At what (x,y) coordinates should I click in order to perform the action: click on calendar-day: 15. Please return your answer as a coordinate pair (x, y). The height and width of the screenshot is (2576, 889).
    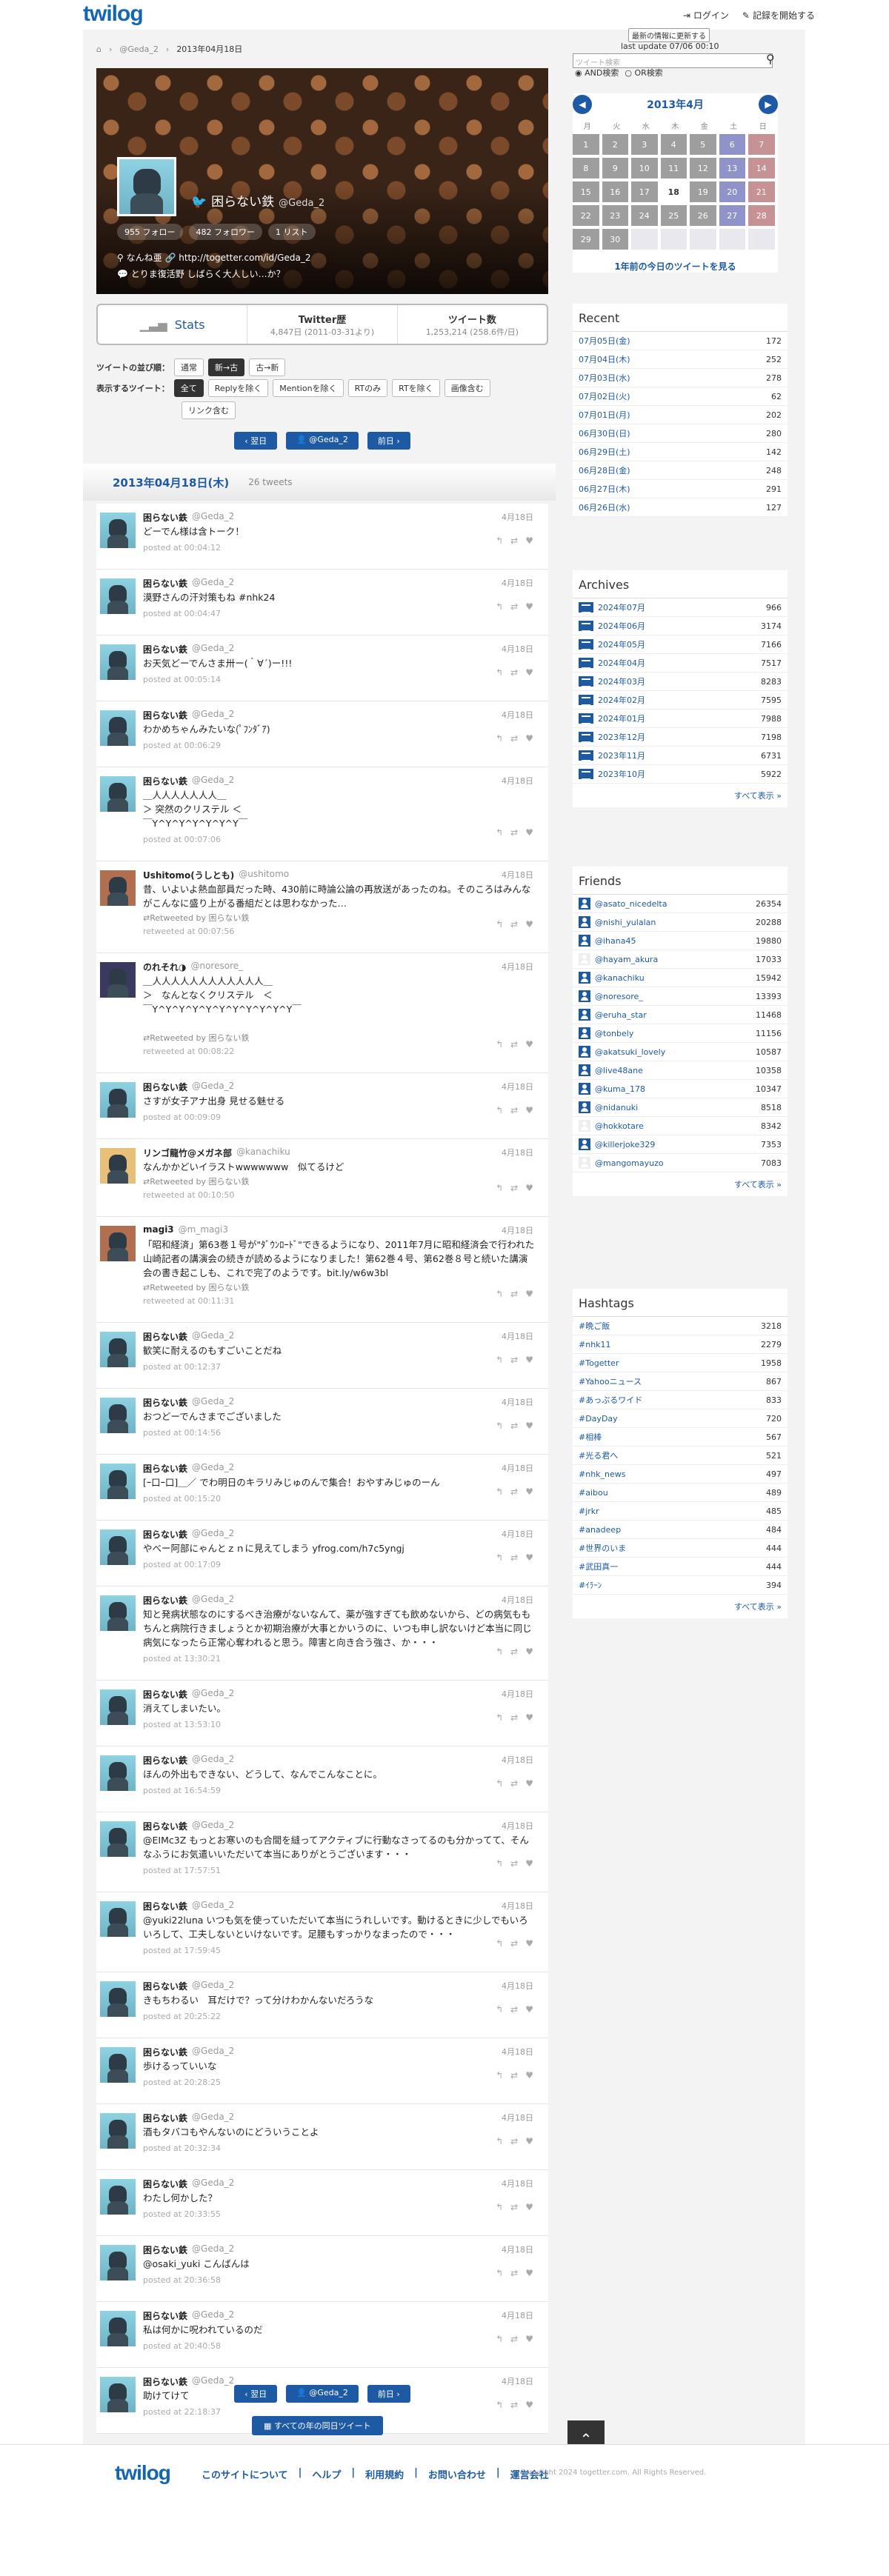
    Looking at the image, I should click on (586, 191).